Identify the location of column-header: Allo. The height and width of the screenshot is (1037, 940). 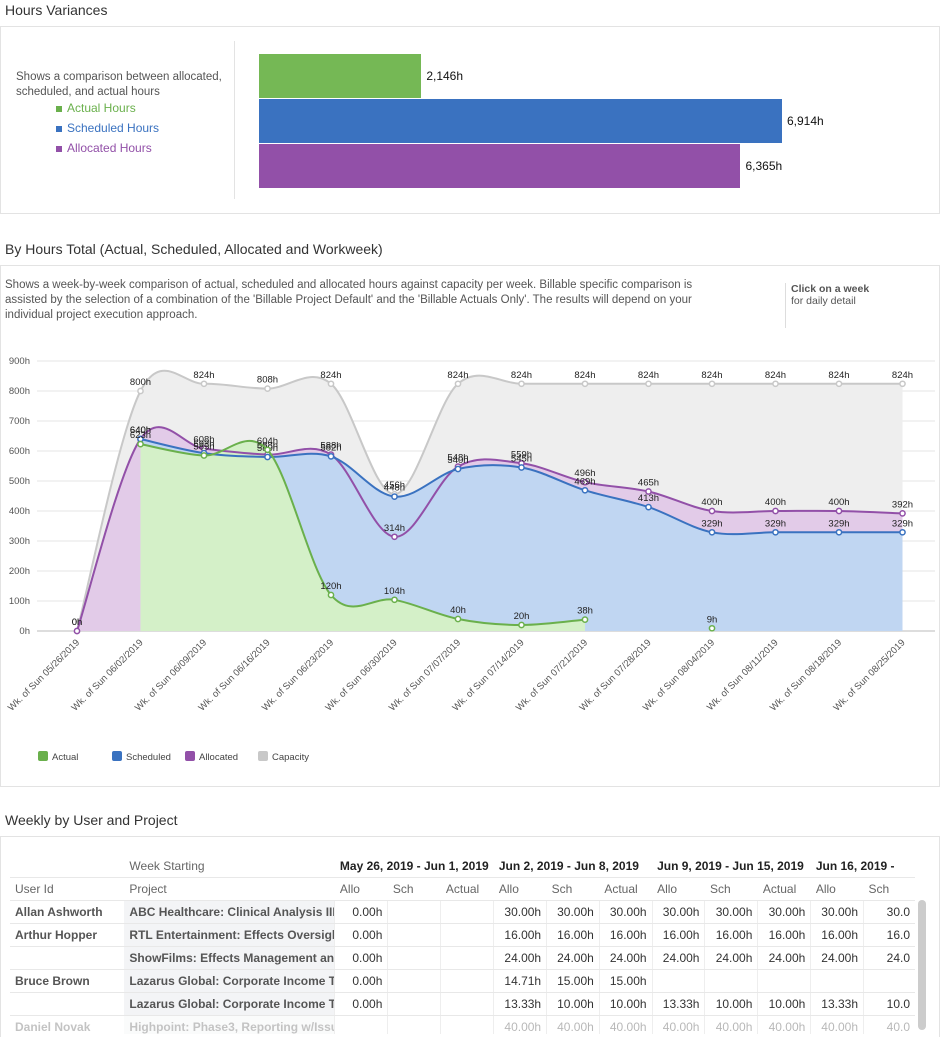
(361, 889).